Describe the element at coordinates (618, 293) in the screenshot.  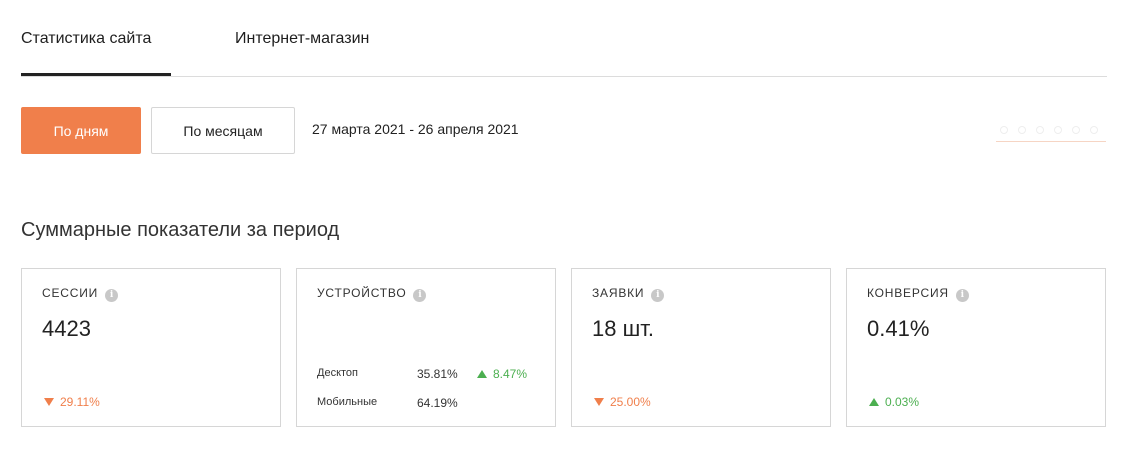
I see `requests-label: ЗАЯВКИ` at that location.